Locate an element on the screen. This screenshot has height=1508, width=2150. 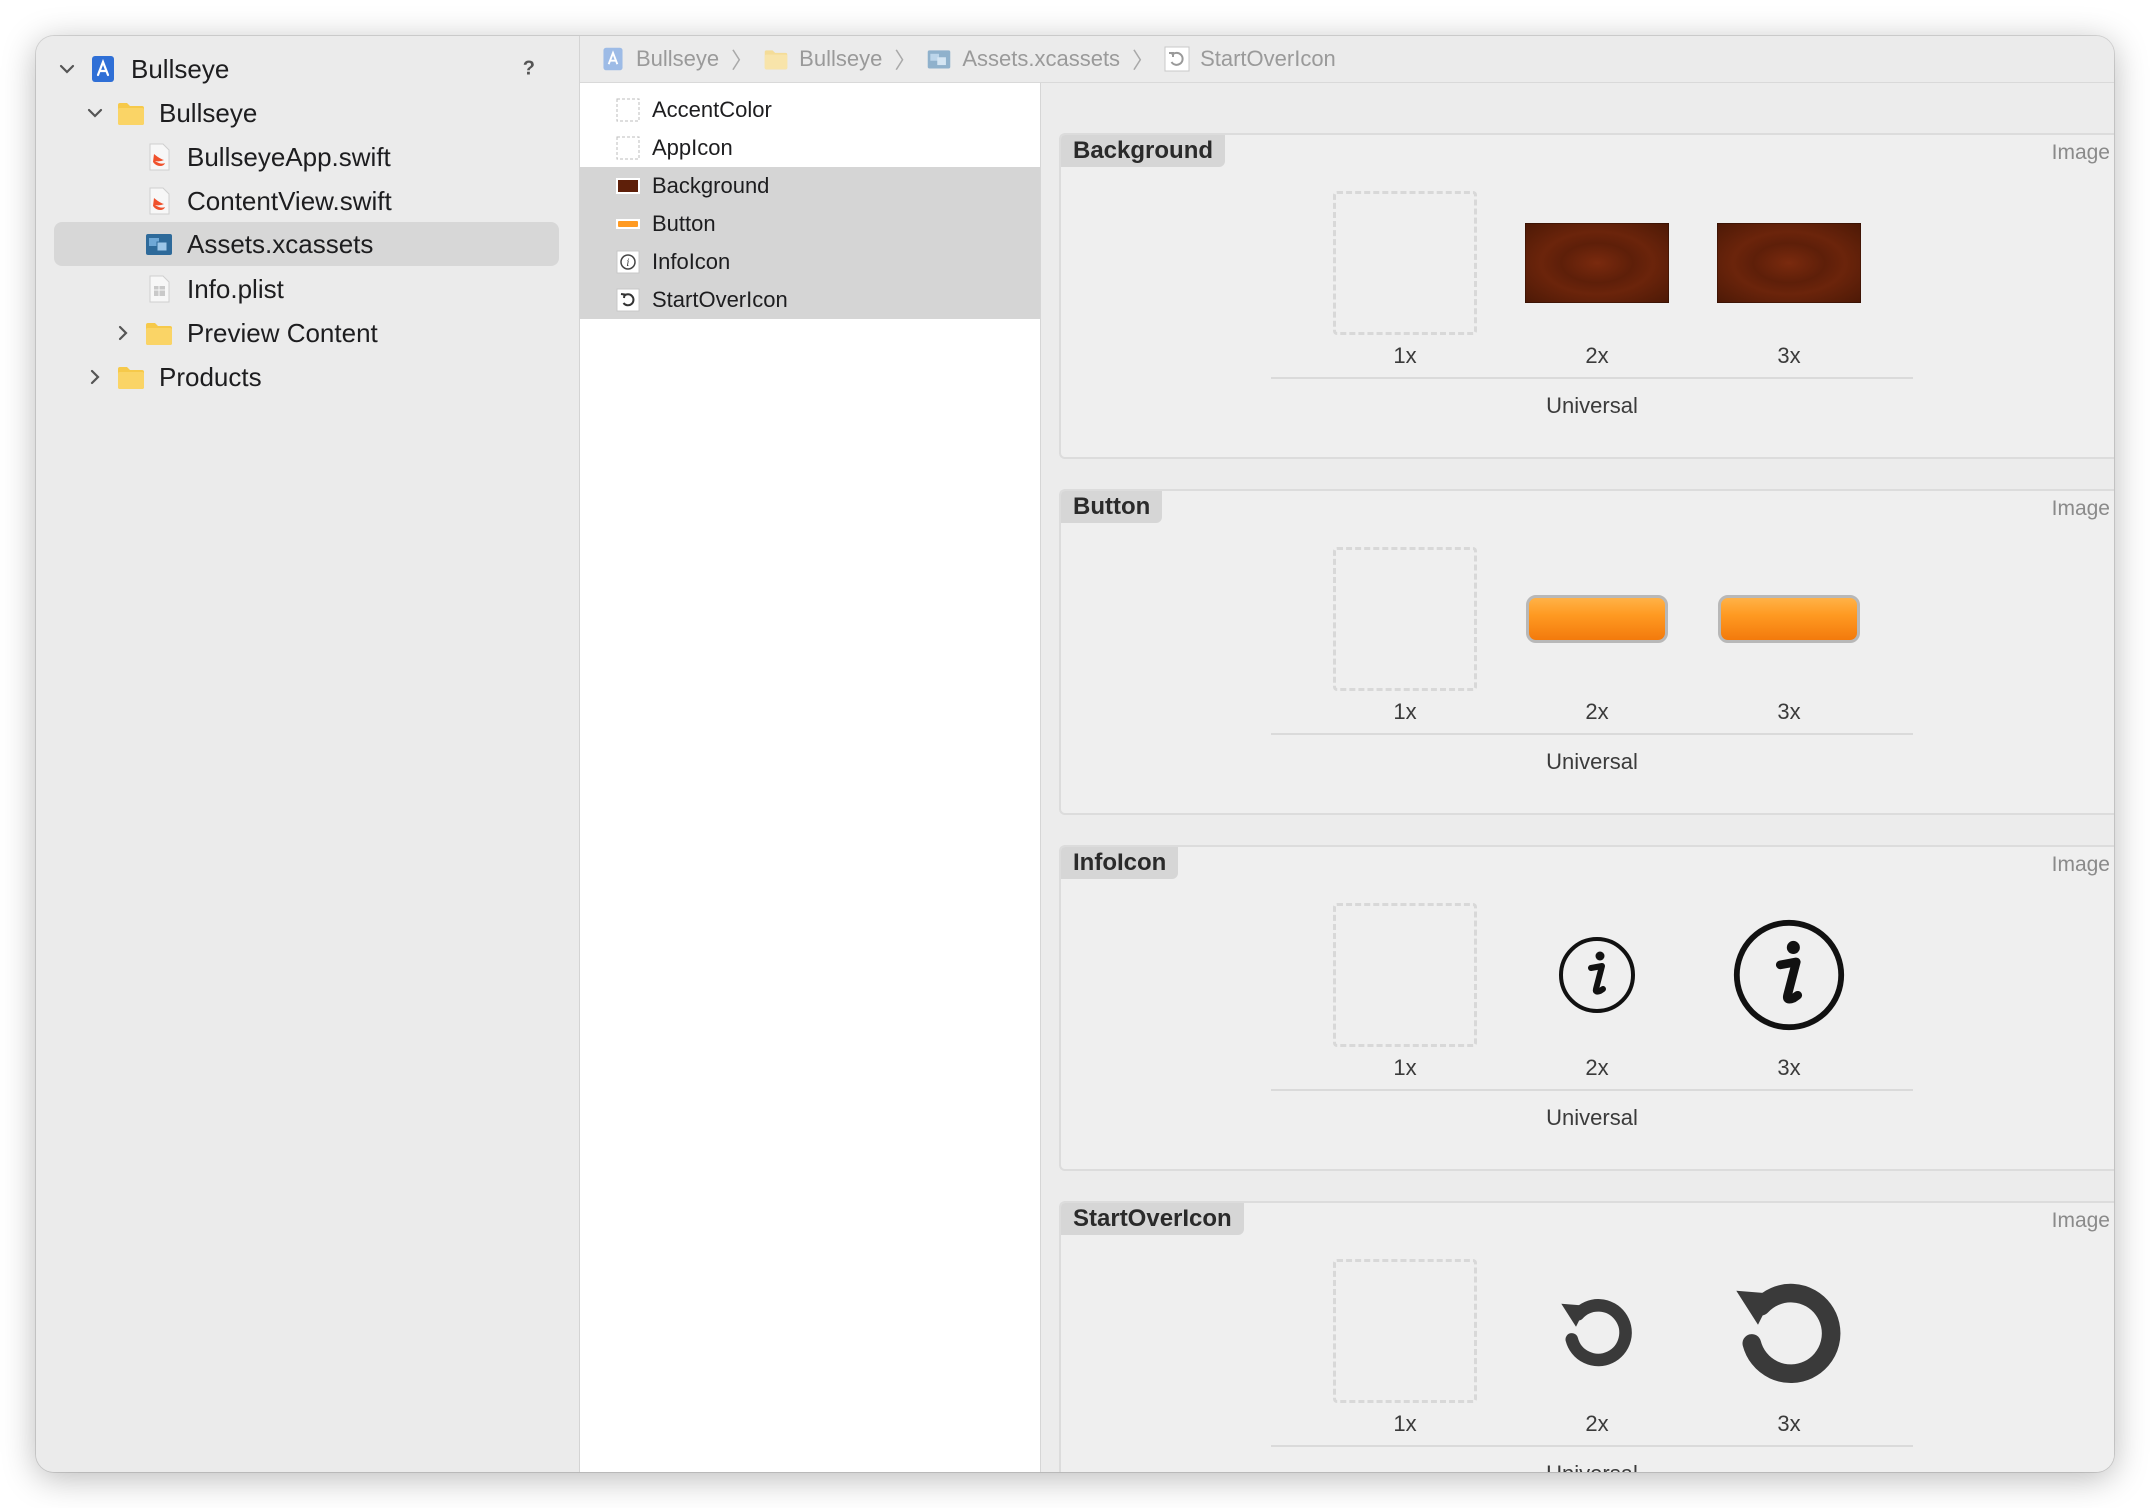
image-set-title: InfoIcon is located at coordinates (1120, 863).